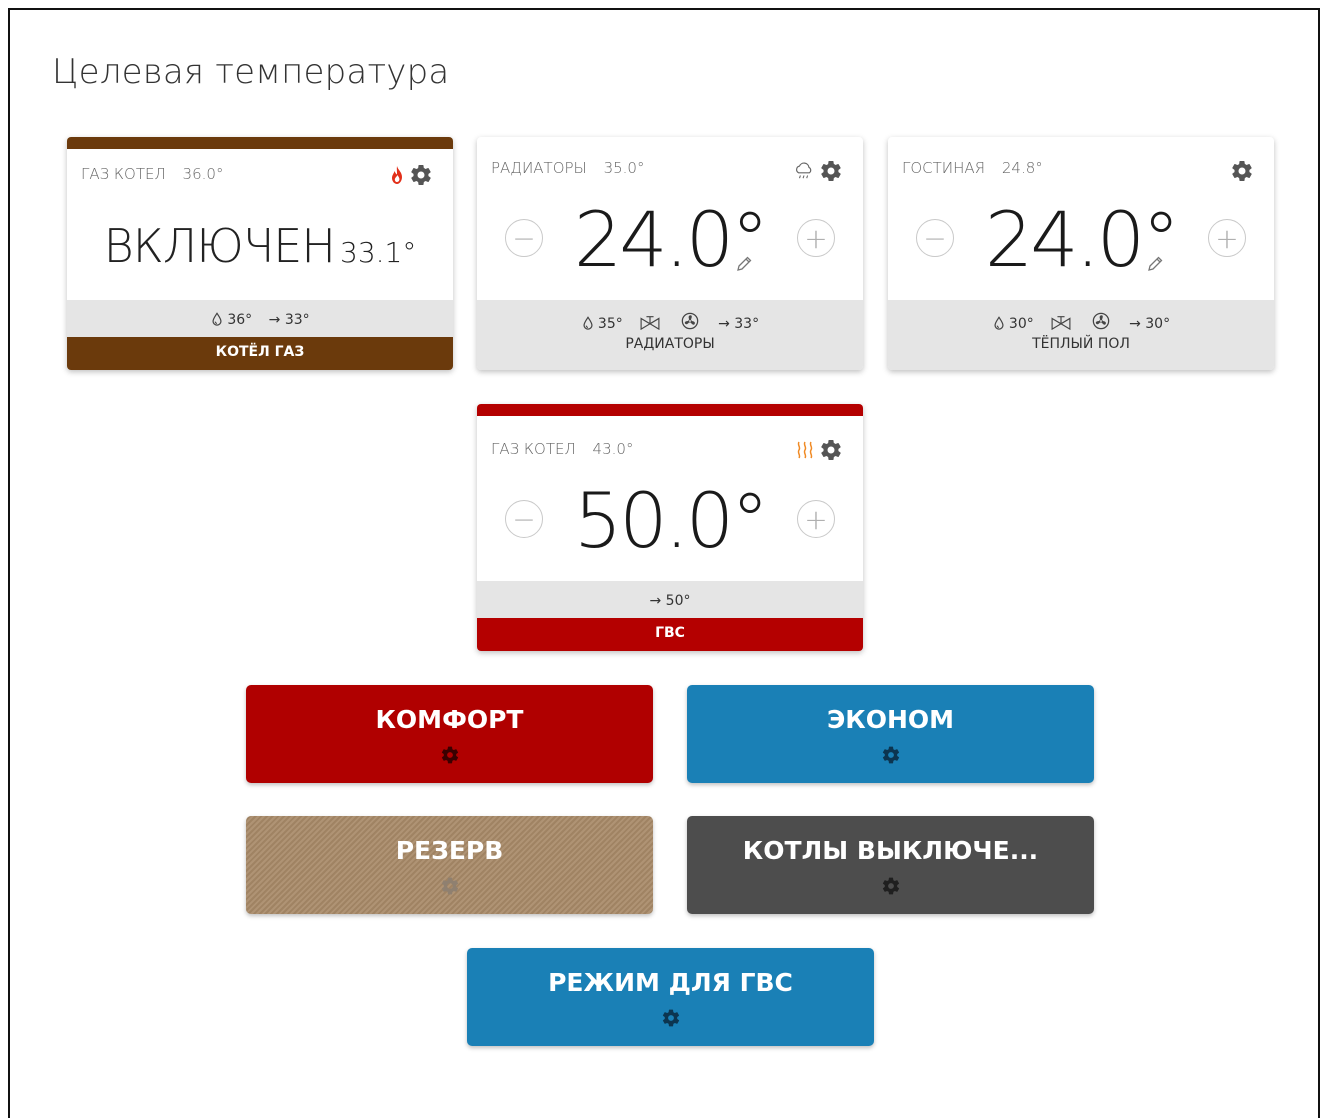  What do you see at coordinates (260, 180) in the screenshot?
I see `card-header: ГАЗ КОТЕЛ 36.0°` at bounding box center [260, 180].